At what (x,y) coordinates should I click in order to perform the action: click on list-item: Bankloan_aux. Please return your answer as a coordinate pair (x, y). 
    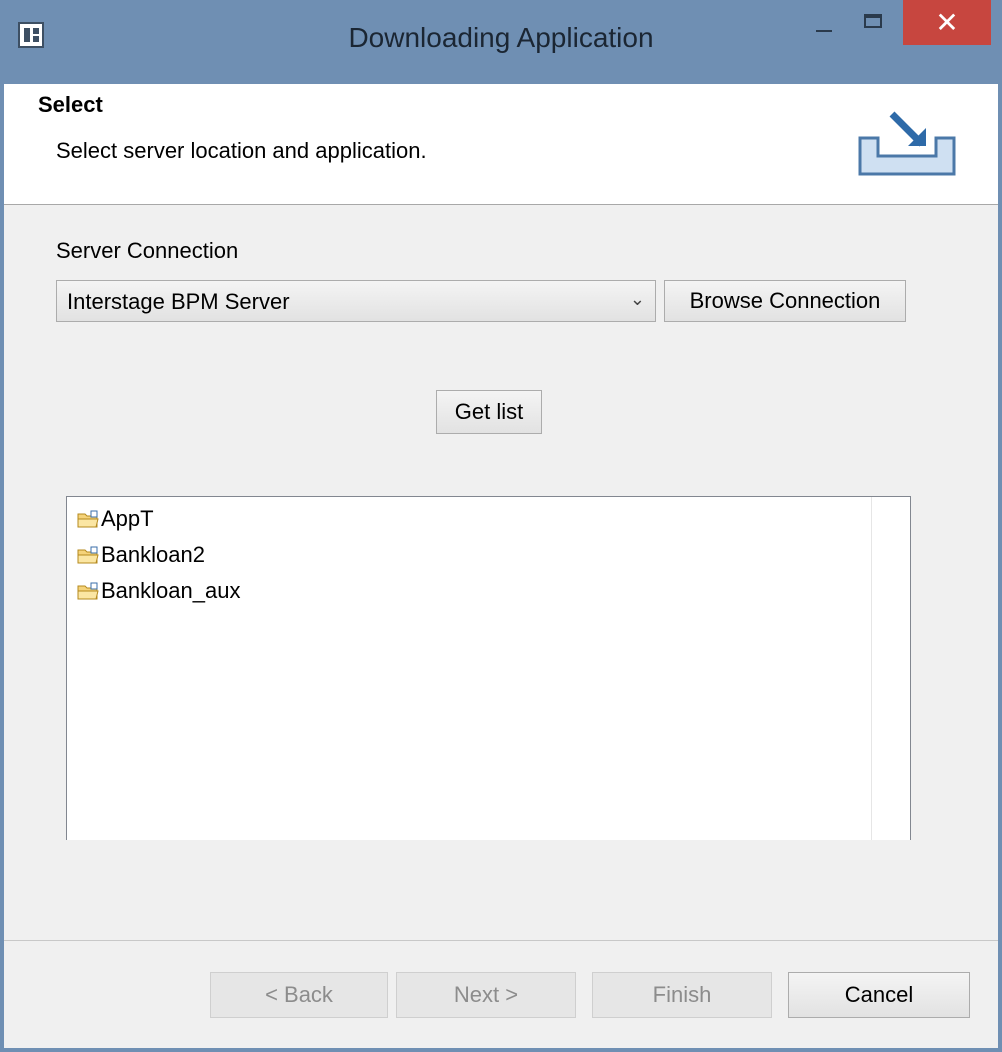
    Looking at the image, I should click on (158, 591).